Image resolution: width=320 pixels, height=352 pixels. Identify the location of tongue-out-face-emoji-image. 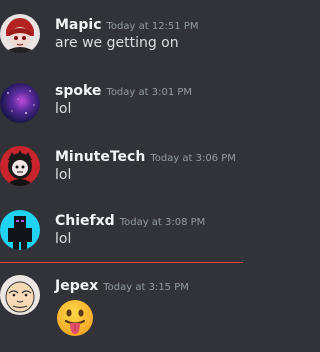
(75, 318).